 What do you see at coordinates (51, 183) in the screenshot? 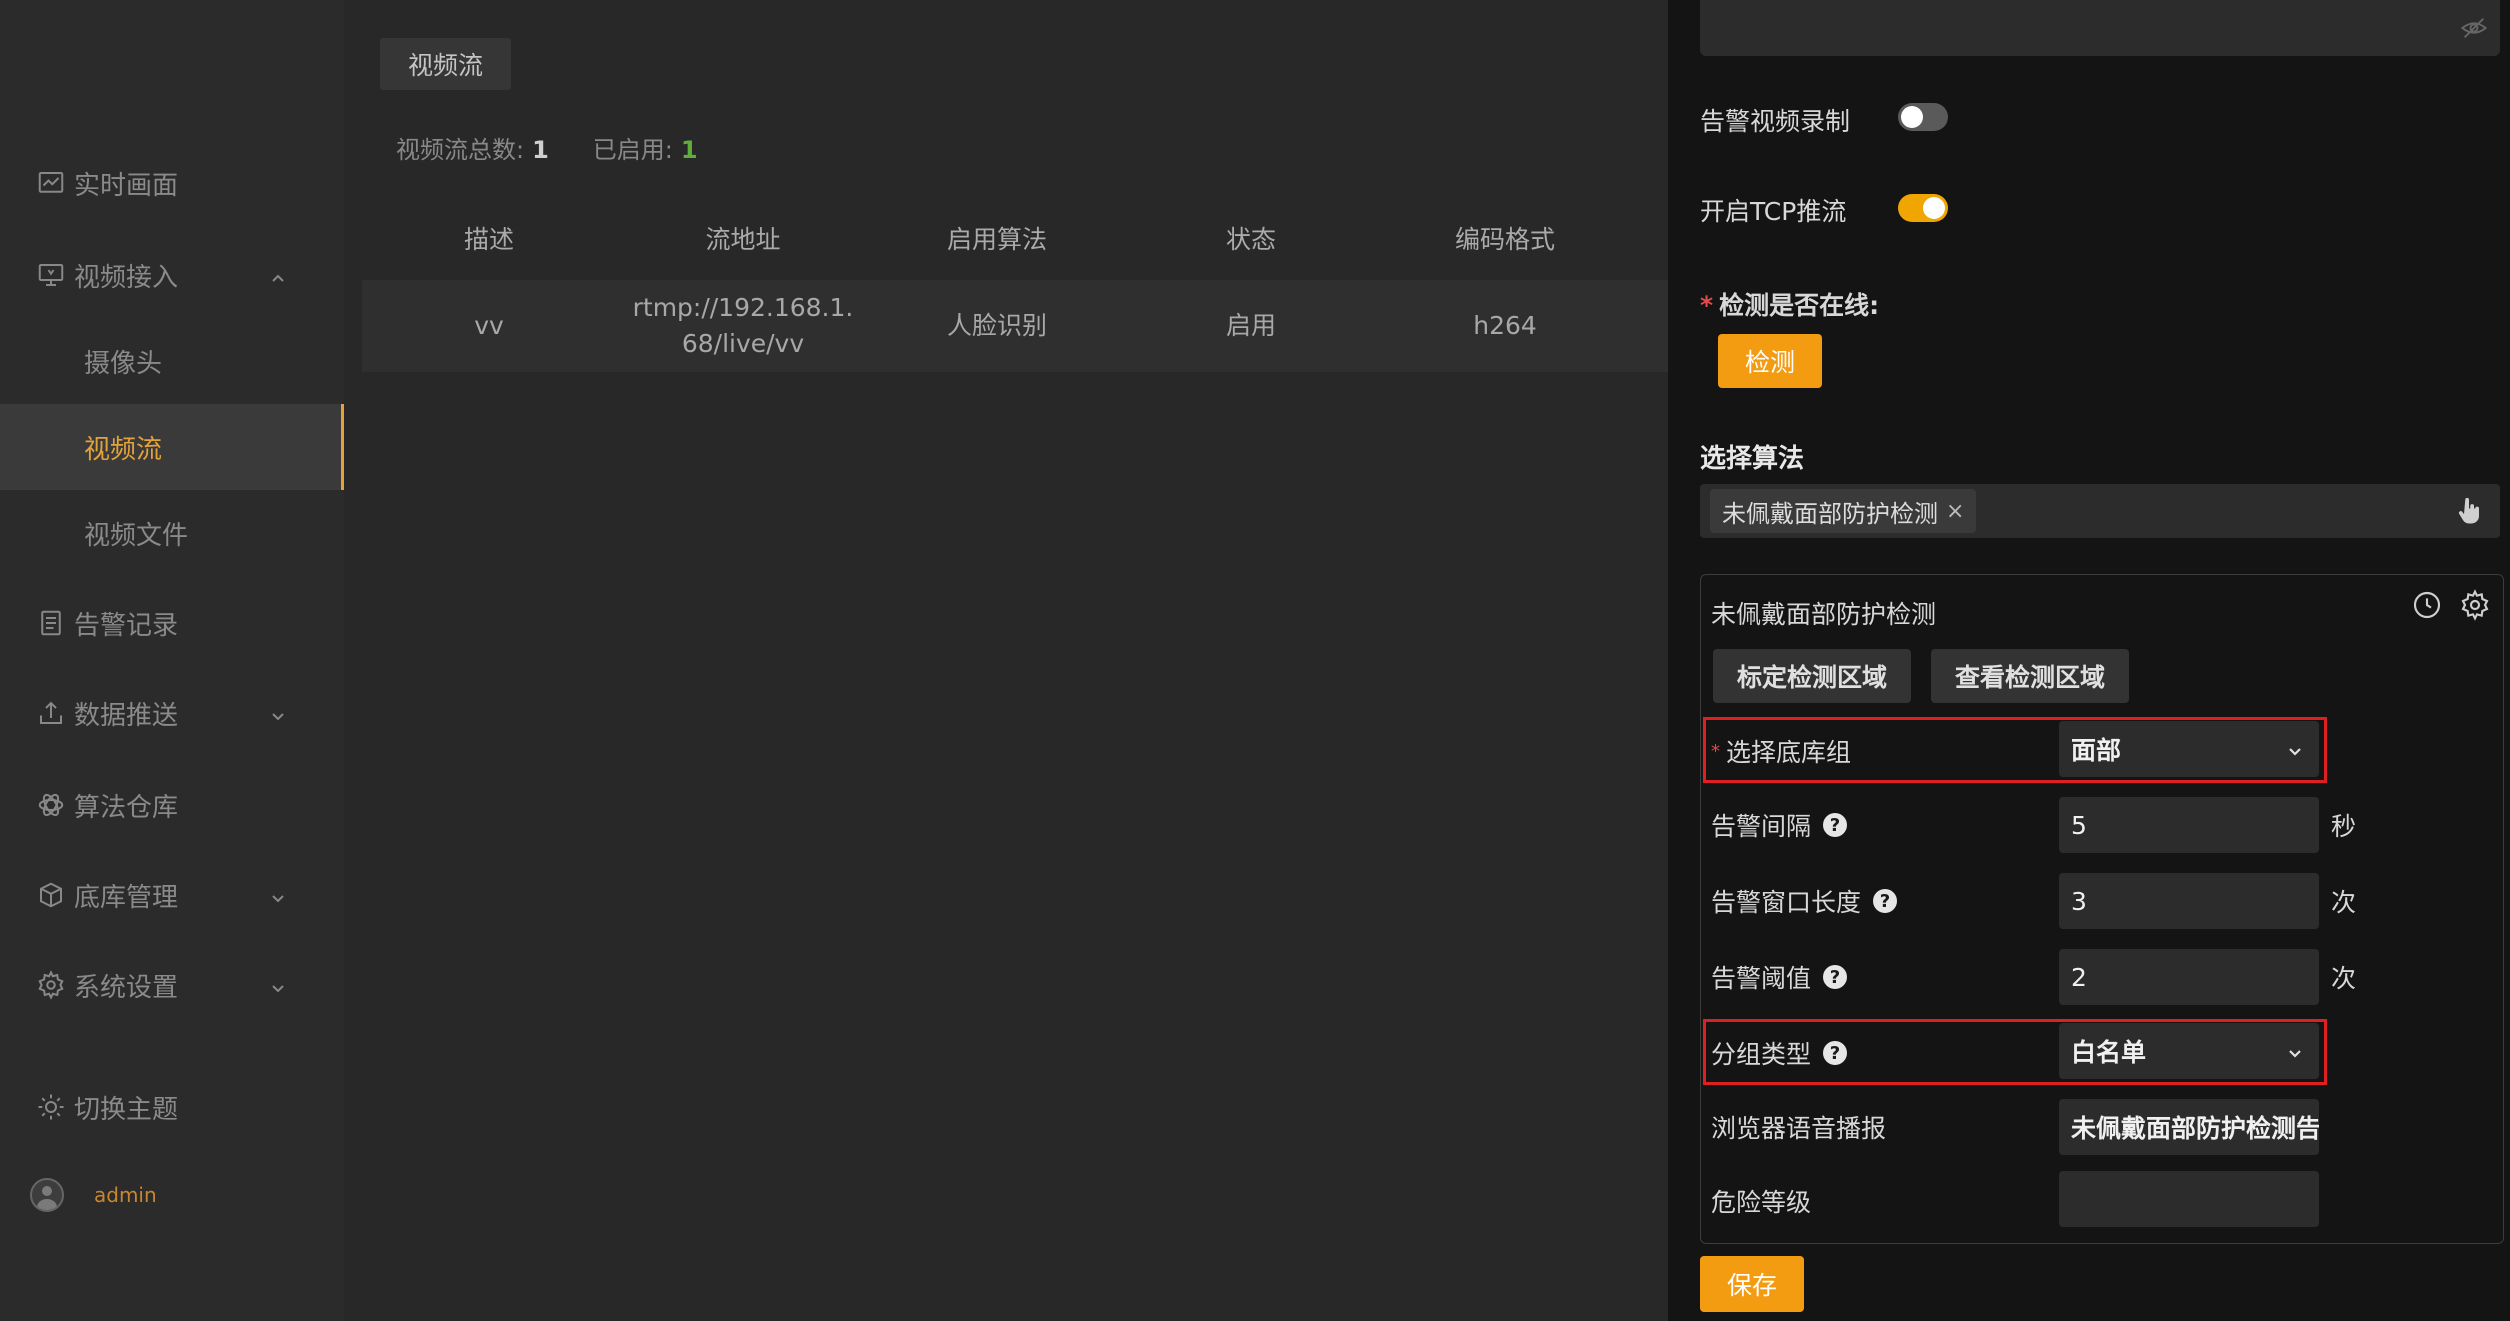
I see `chart-icon` at bounding box center [51, 183].